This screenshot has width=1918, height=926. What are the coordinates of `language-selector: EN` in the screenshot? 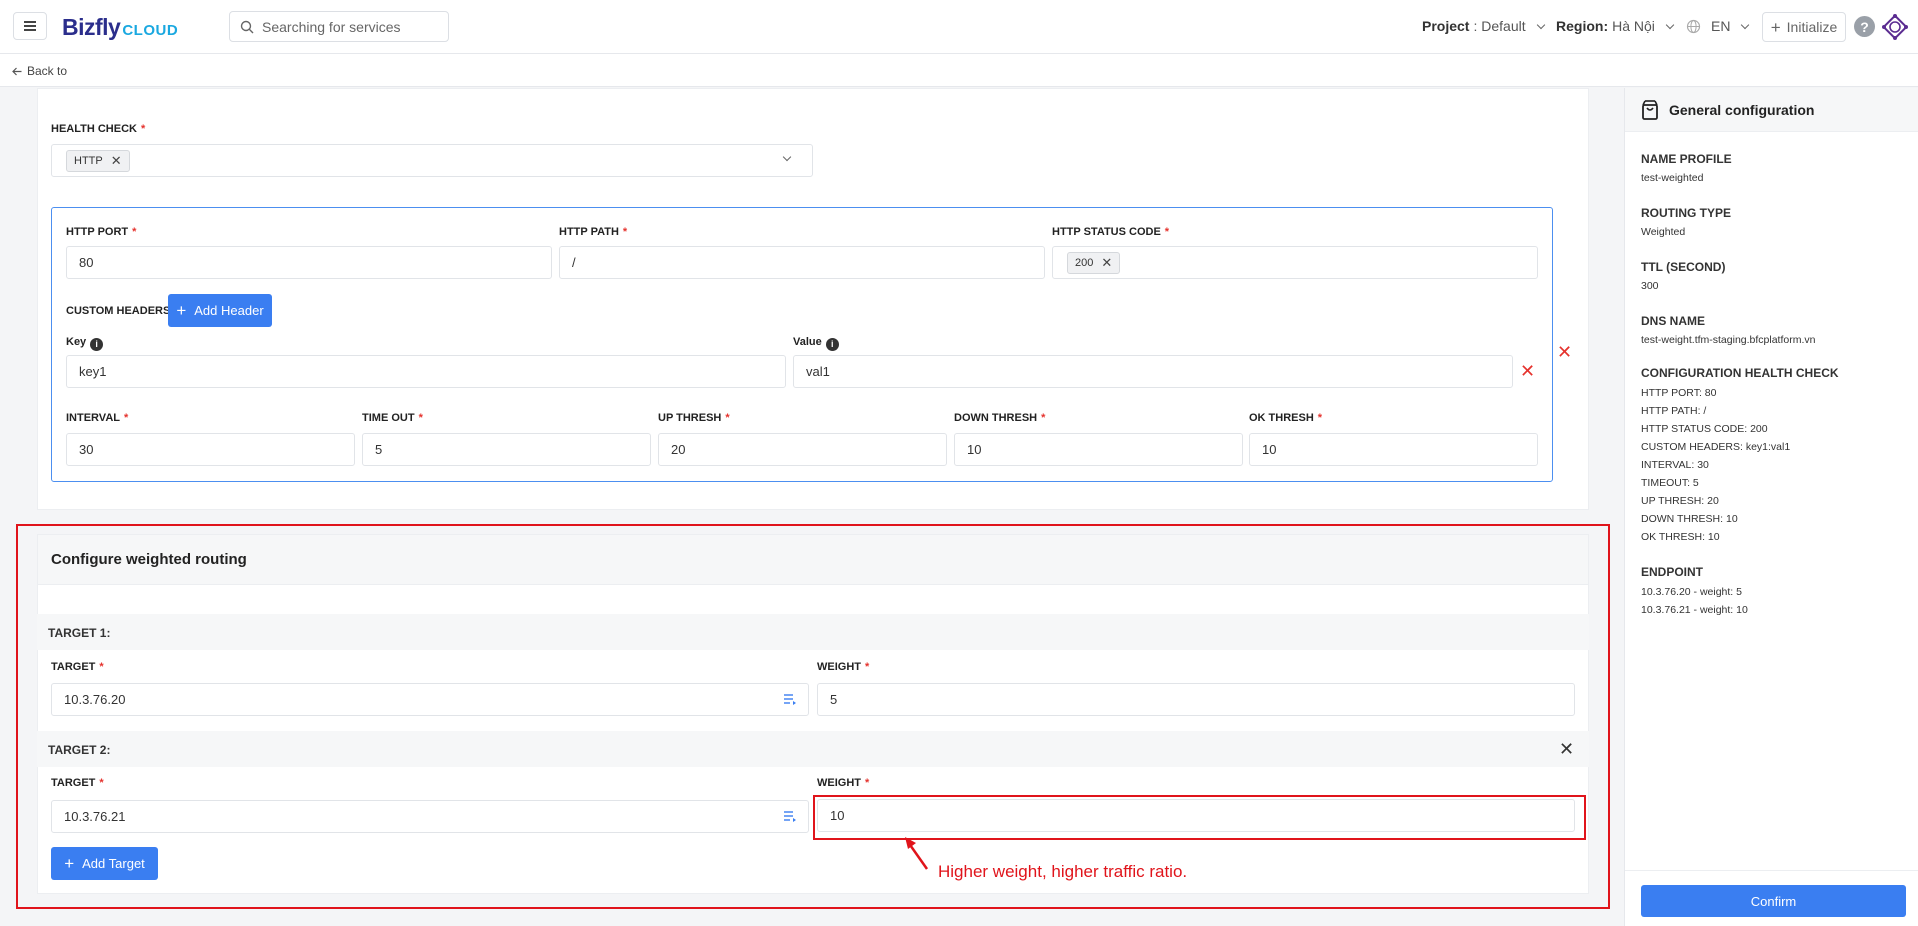 It's located at (1718, 26).